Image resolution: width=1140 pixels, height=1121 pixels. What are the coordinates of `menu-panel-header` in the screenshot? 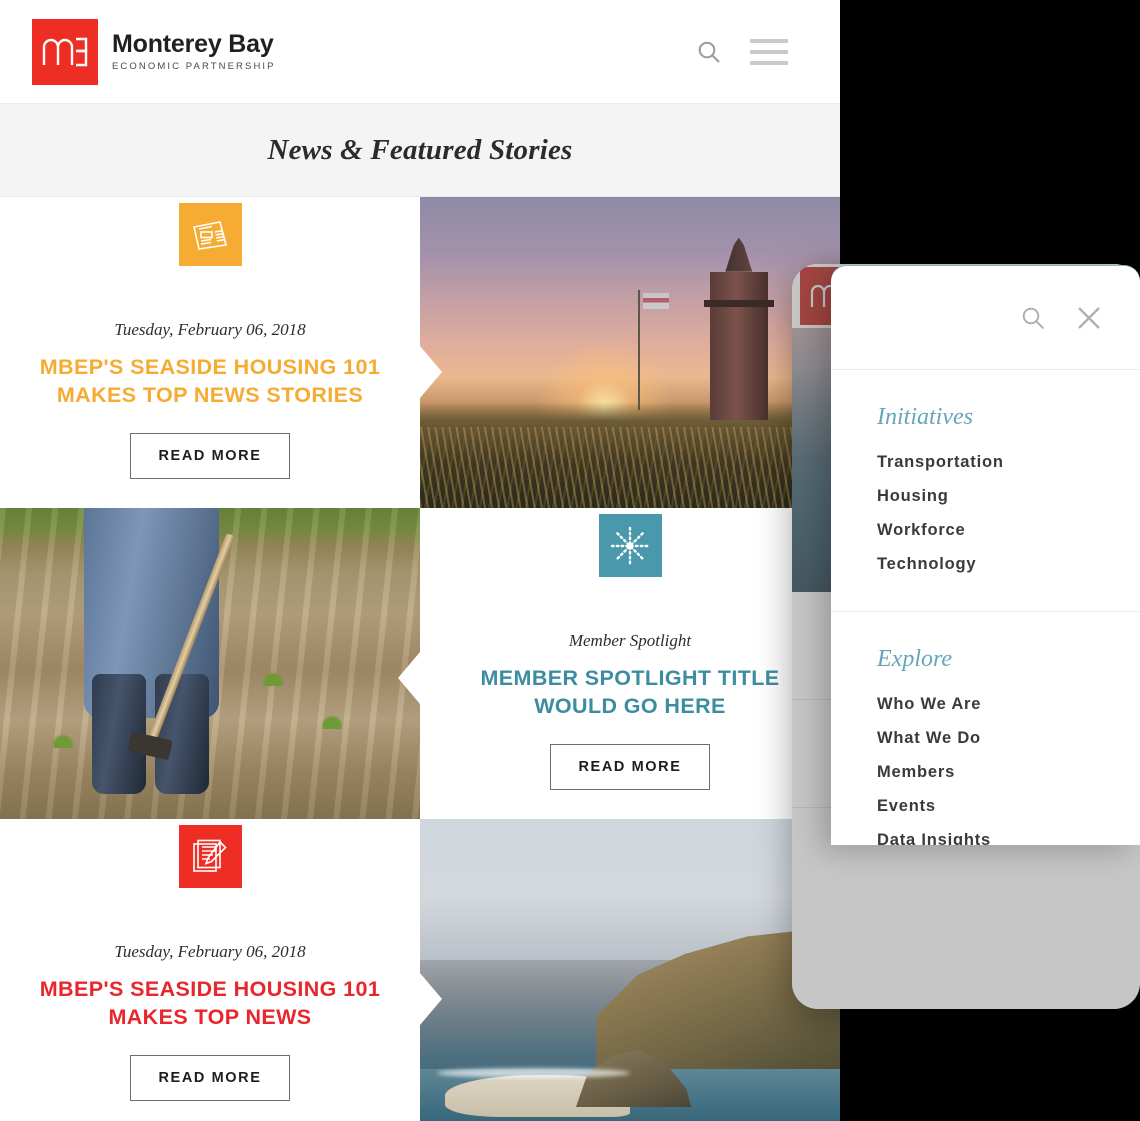 It's located at (985, 318).